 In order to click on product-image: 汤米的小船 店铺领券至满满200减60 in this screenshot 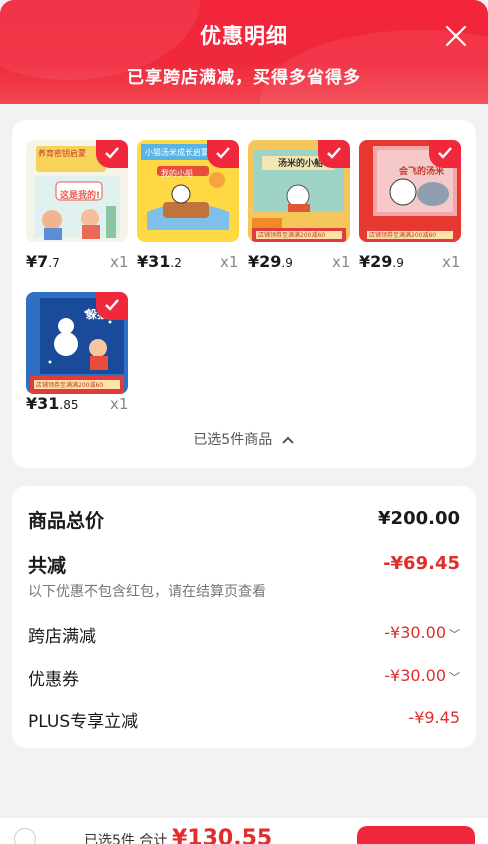, I will do `click(299, 191)`.